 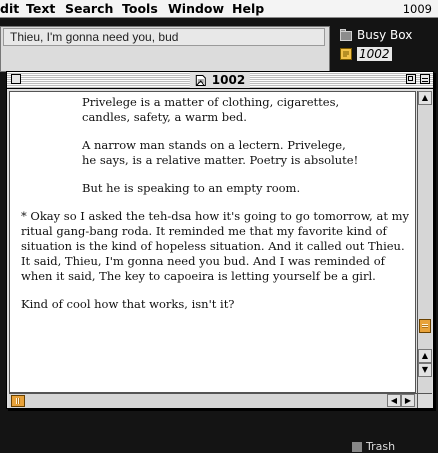 What do you see at coordinates (425, 79) in the screenshot?
I see `collapse-box` at bounding box center [425, 79].